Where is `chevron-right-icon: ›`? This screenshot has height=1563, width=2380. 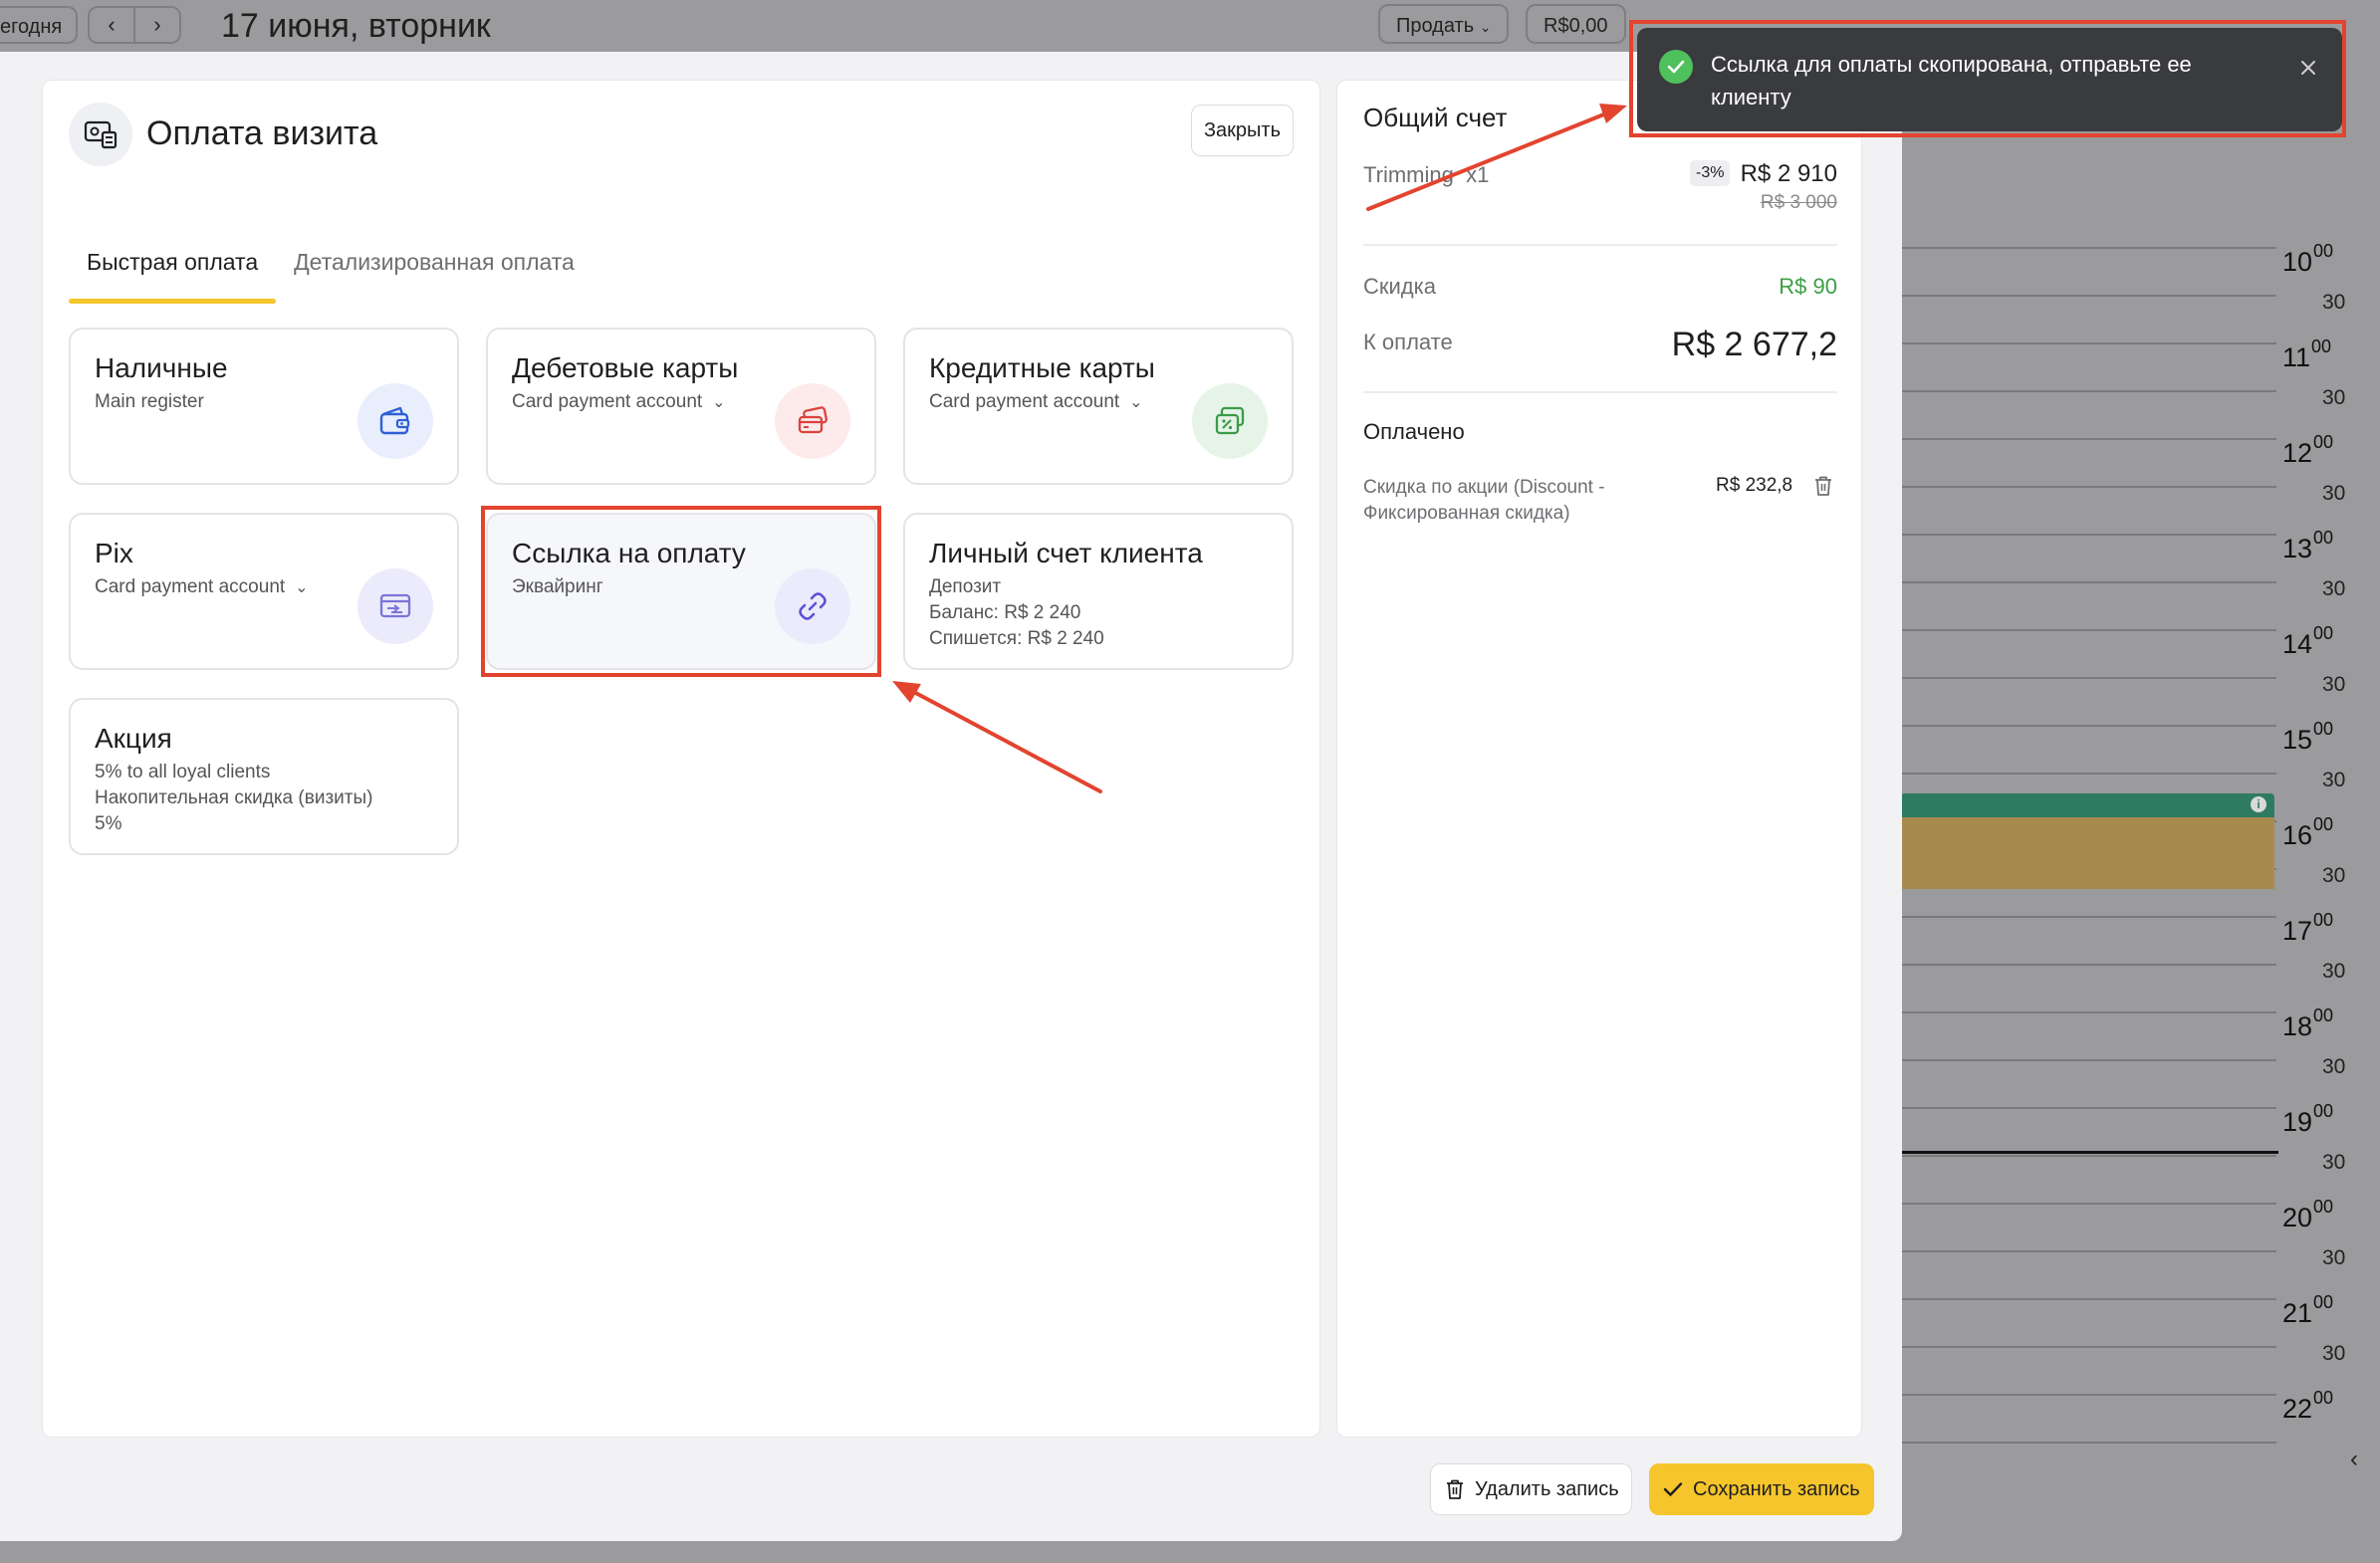 chevron-right-icon: › is located at coordinates (157, 25).